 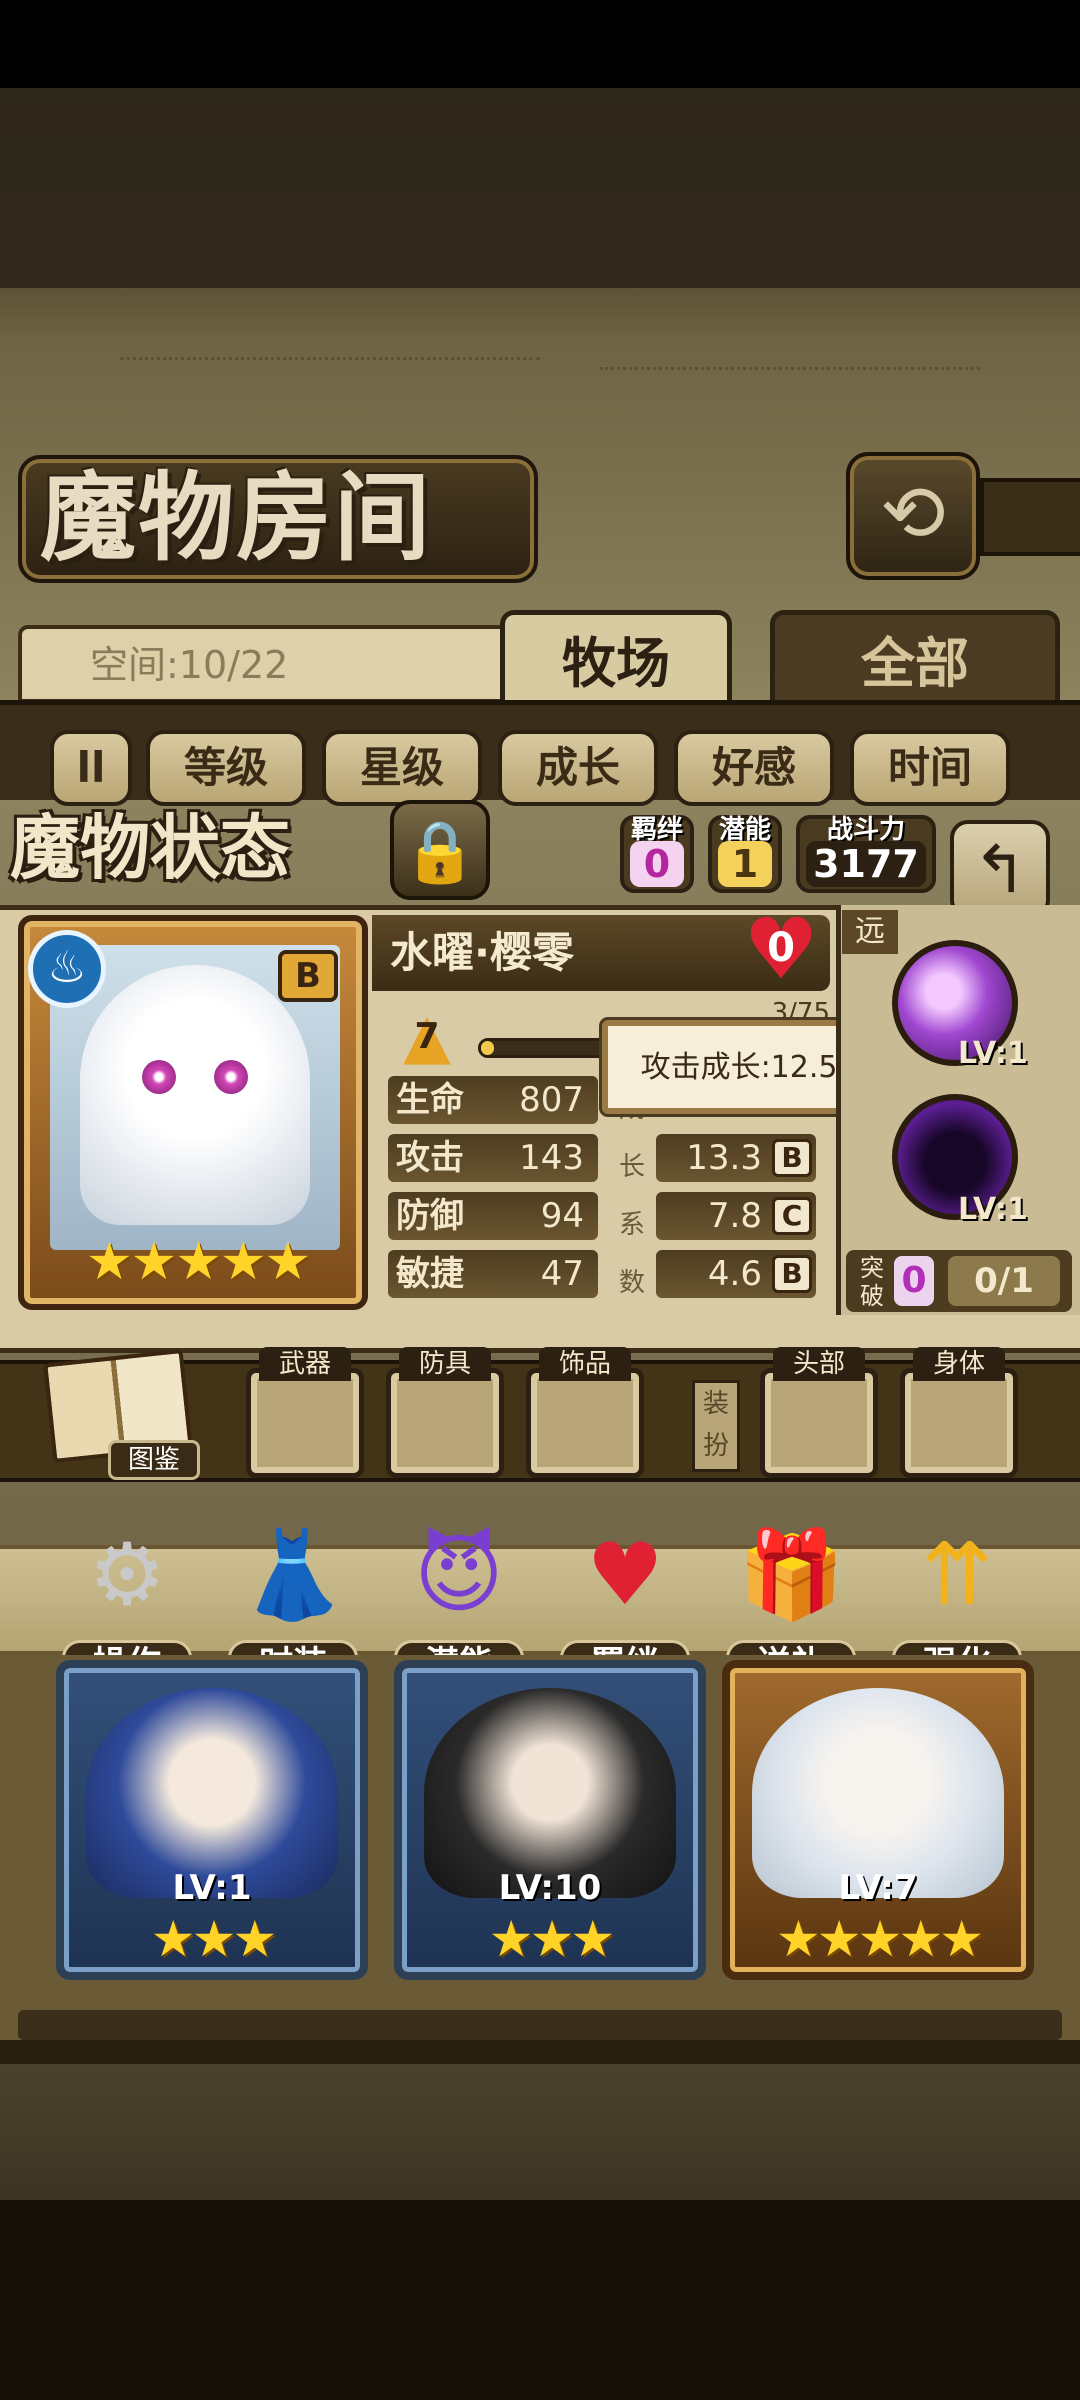 I want to click on slot-label: 头部, so click(x=819, y=1364).